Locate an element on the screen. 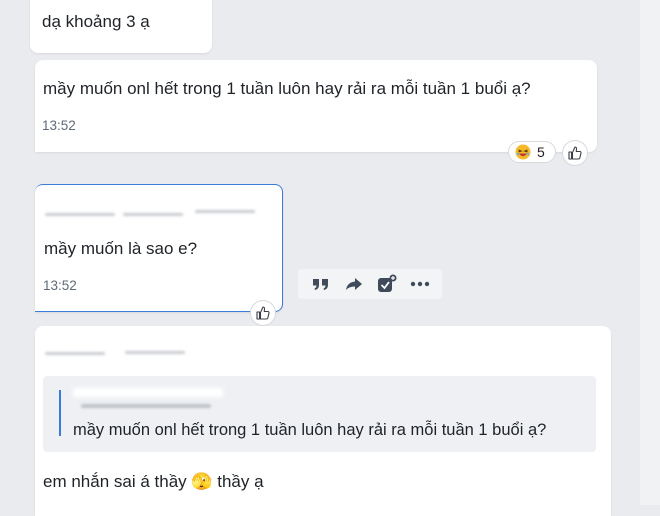 The width and height of the screenshot is (660, 516). scrollbar-track is located at coordinates (650, 252).